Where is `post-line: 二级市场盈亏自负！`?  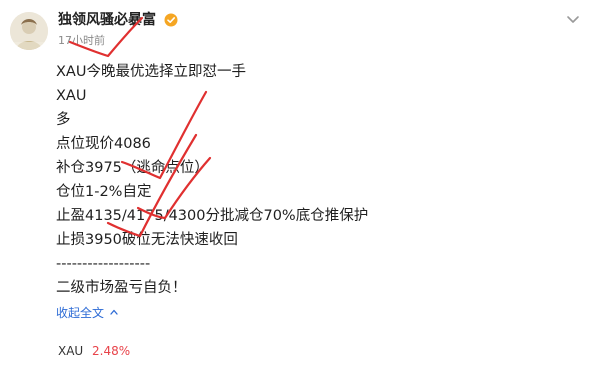 post-line: 二级市场盈亏自负！ is located at coordinates (121, 288).